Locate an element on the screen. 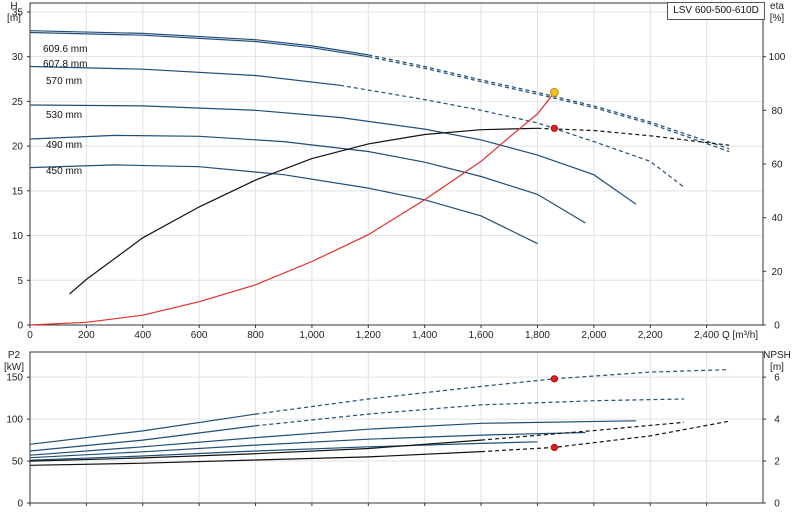 The width and height of the screenshot is (800, 520). top-y2tick-label: 0 is located at coordinates (777, 326).